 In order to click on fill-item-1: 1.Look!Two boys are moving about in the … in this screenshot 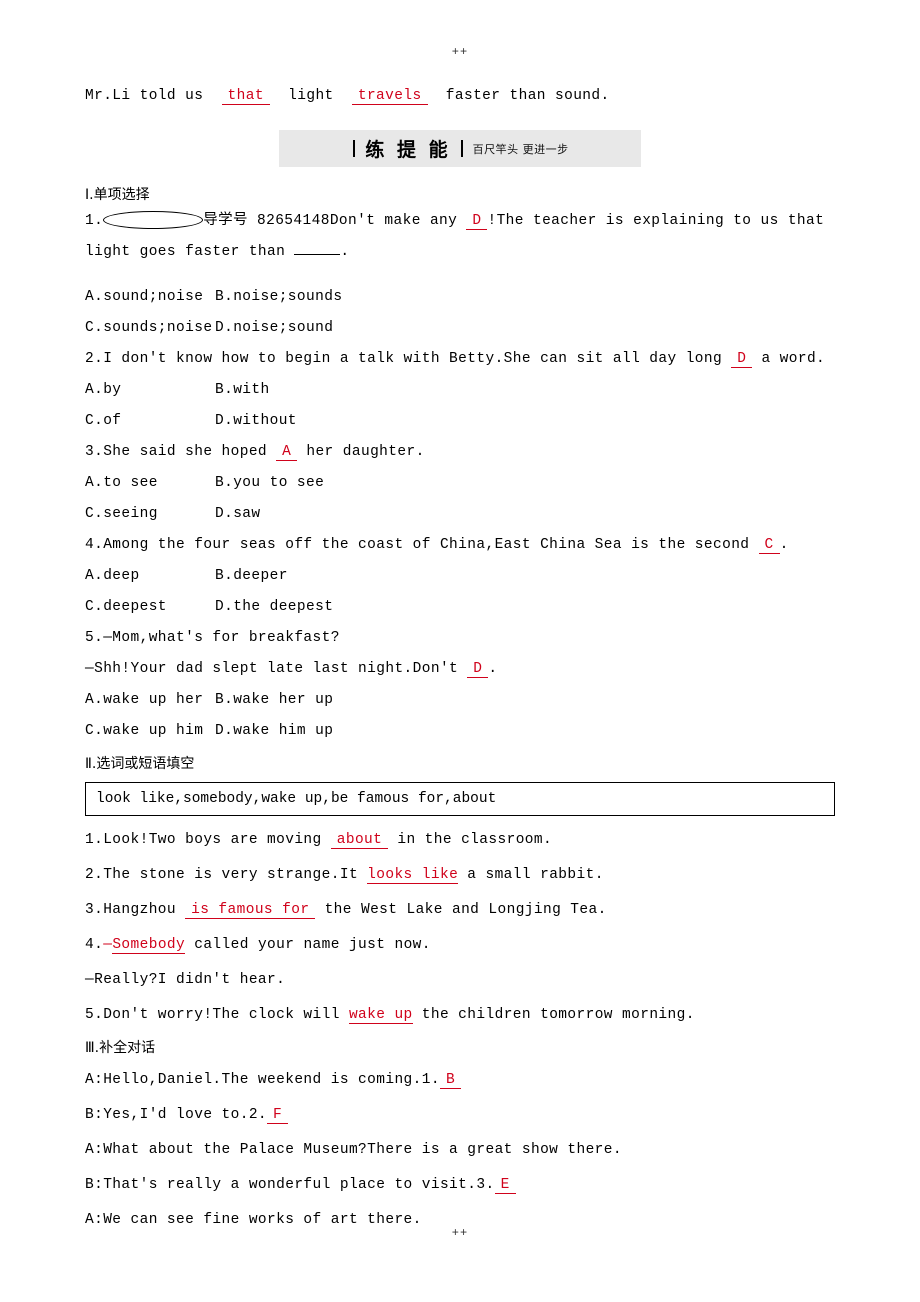, I will do `click(460, 840)`.